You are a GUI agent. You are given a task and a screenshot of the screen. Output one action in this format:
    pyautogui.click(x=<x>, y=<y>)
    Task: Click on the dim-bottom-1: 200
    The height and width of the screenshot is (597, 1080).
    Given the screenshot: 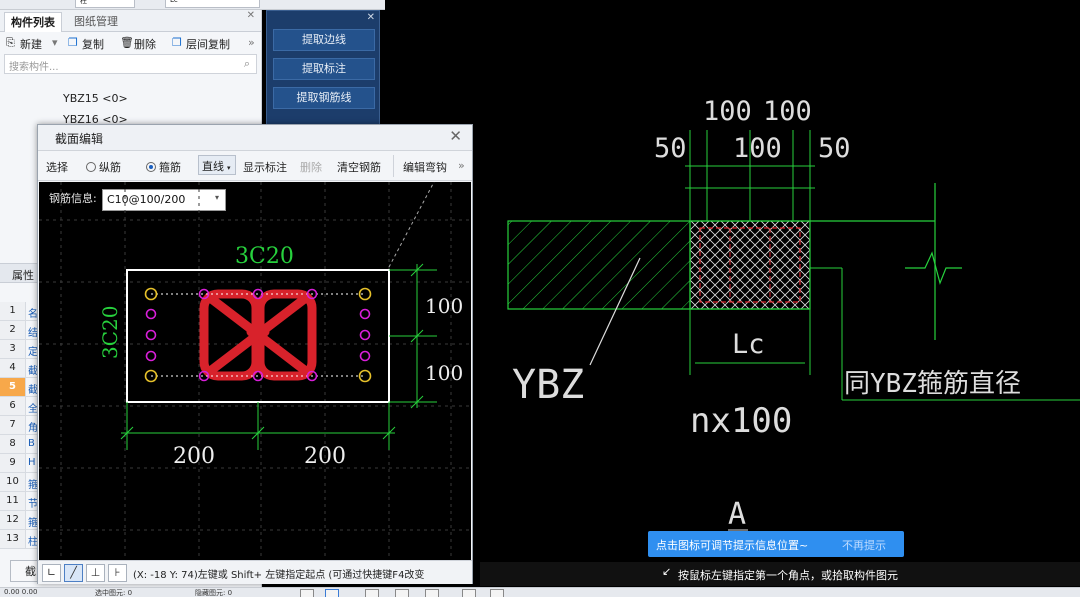 What is the action you would take?
    pyautogui.click(x=194, y=456)
    